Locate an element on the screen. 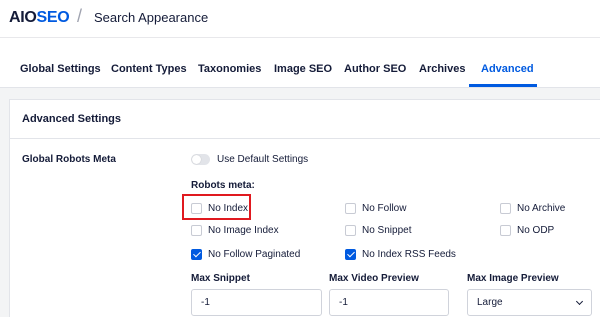 Image resolution: width=600 pixels, height=317 pixels. use-default-settings-label: Use Default Settings is located at coordinates (263, 159).